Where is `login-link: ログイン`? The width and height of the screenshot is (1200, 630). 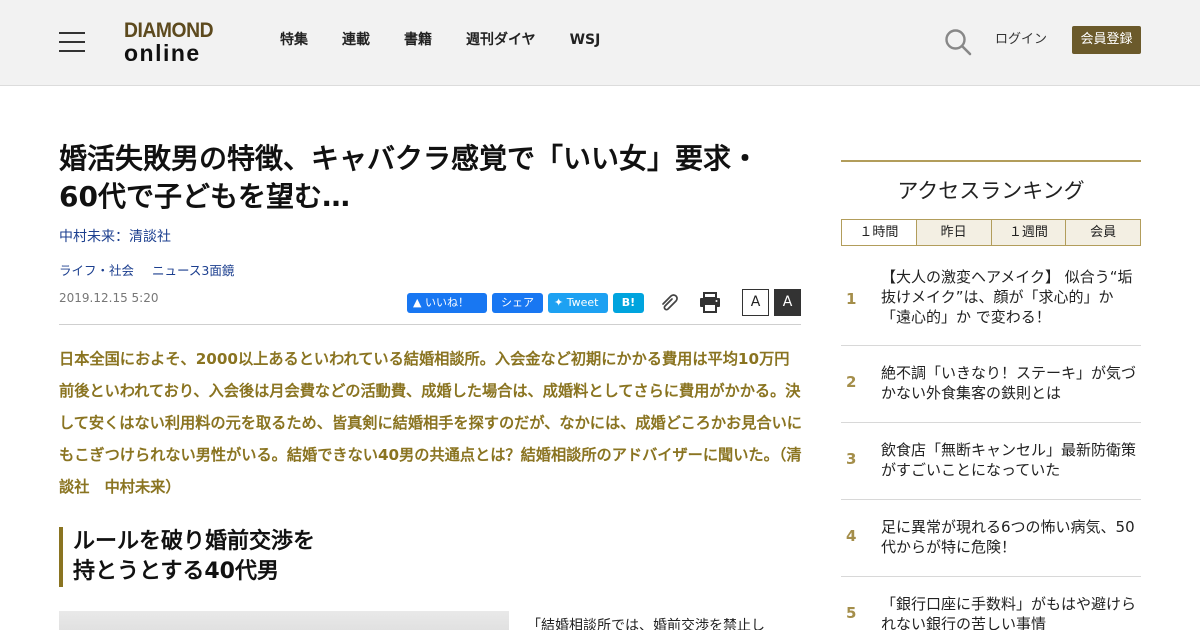
login-link: ログイン is located at coordinates (1021, 40).